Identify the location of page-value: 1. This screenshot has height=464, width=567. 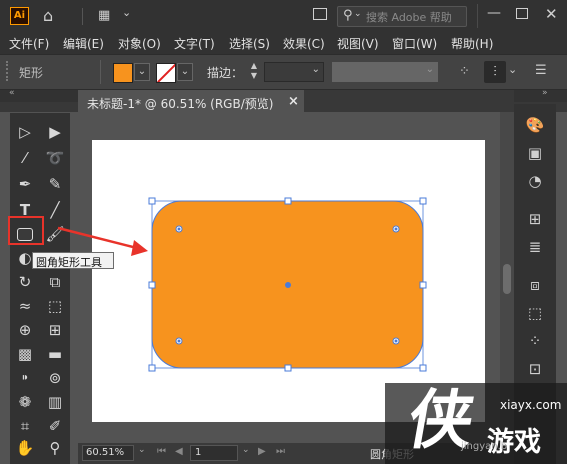
(198, 452).